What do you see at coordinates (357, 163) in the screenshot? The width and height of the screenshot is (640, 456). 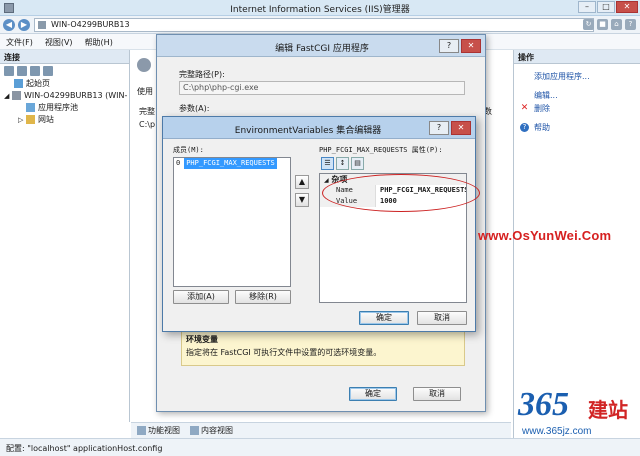 I see `property-pages-icon: ▤` at bounding box center [357, 163].